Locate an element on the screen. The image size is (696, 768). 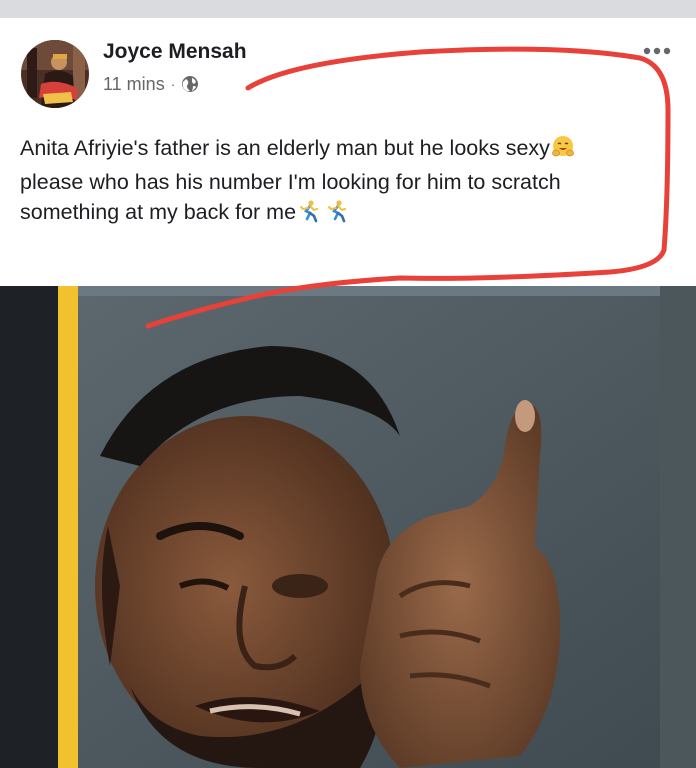
avatar-image is located at coordinates (55, 74).